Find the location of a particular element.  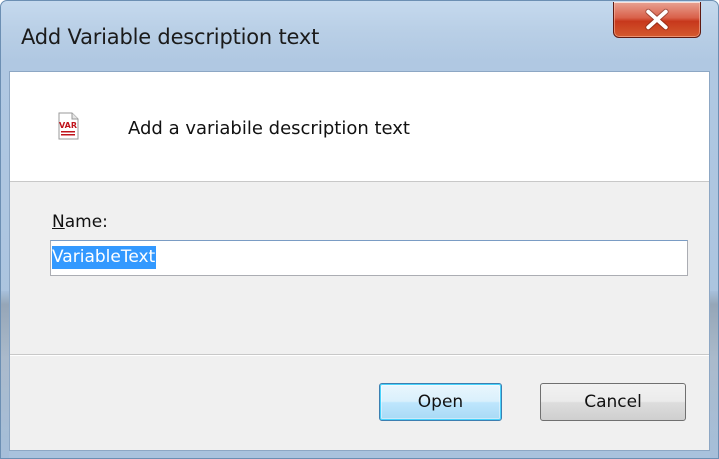

var-icon-text: VAR is located at coordinates (68, 125).